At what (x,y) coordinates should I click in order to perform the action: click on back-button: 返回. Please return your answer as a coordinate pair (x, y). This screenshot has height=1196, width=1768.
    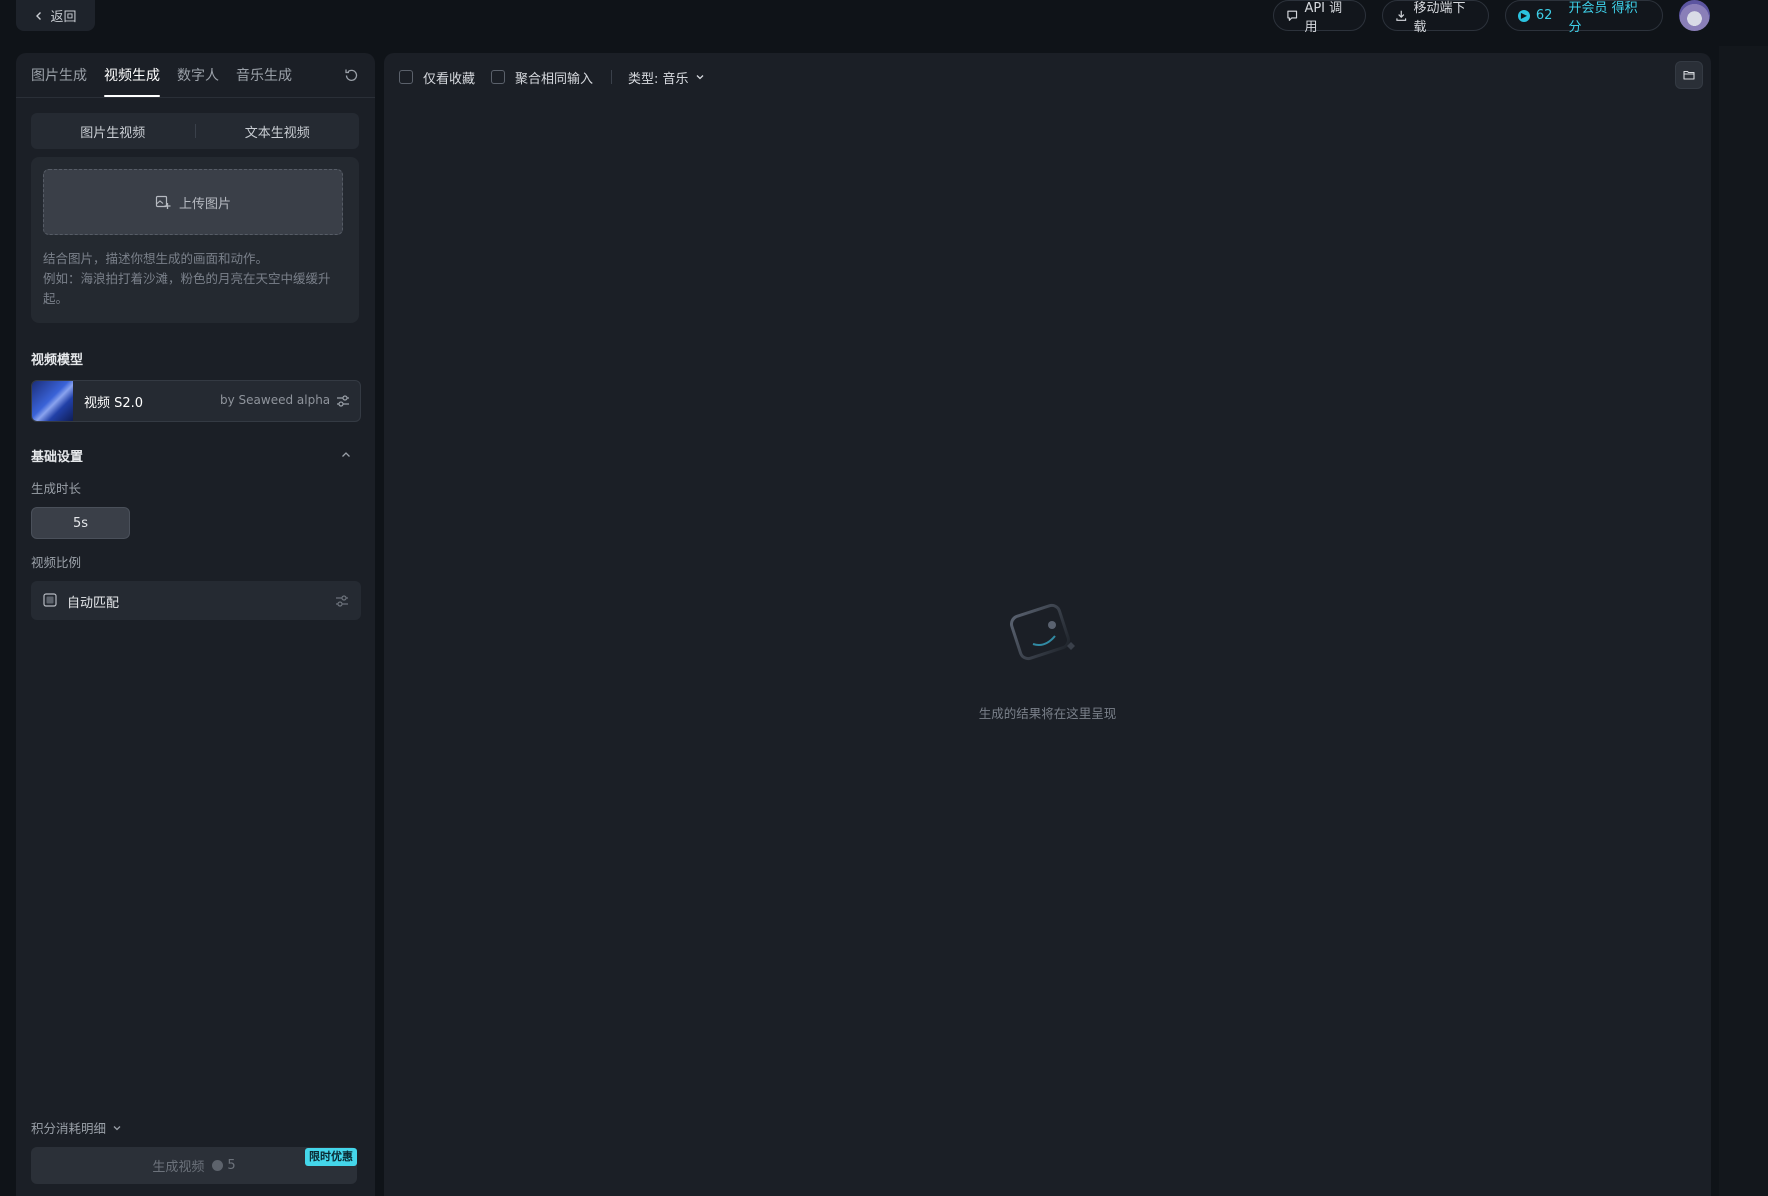
    Looking at the image, I should click on (55, 15).